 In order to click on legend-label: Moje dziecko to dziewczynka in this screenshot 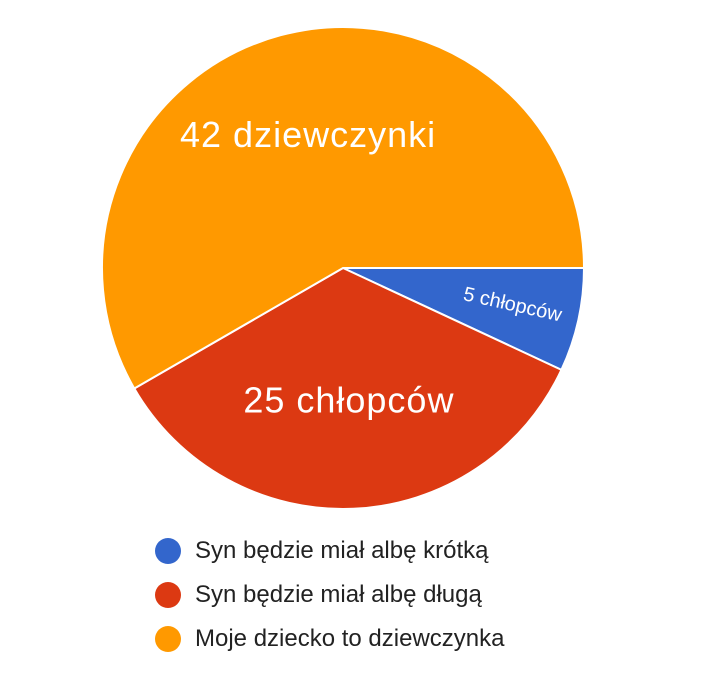, I will do `click(350, 638)`.